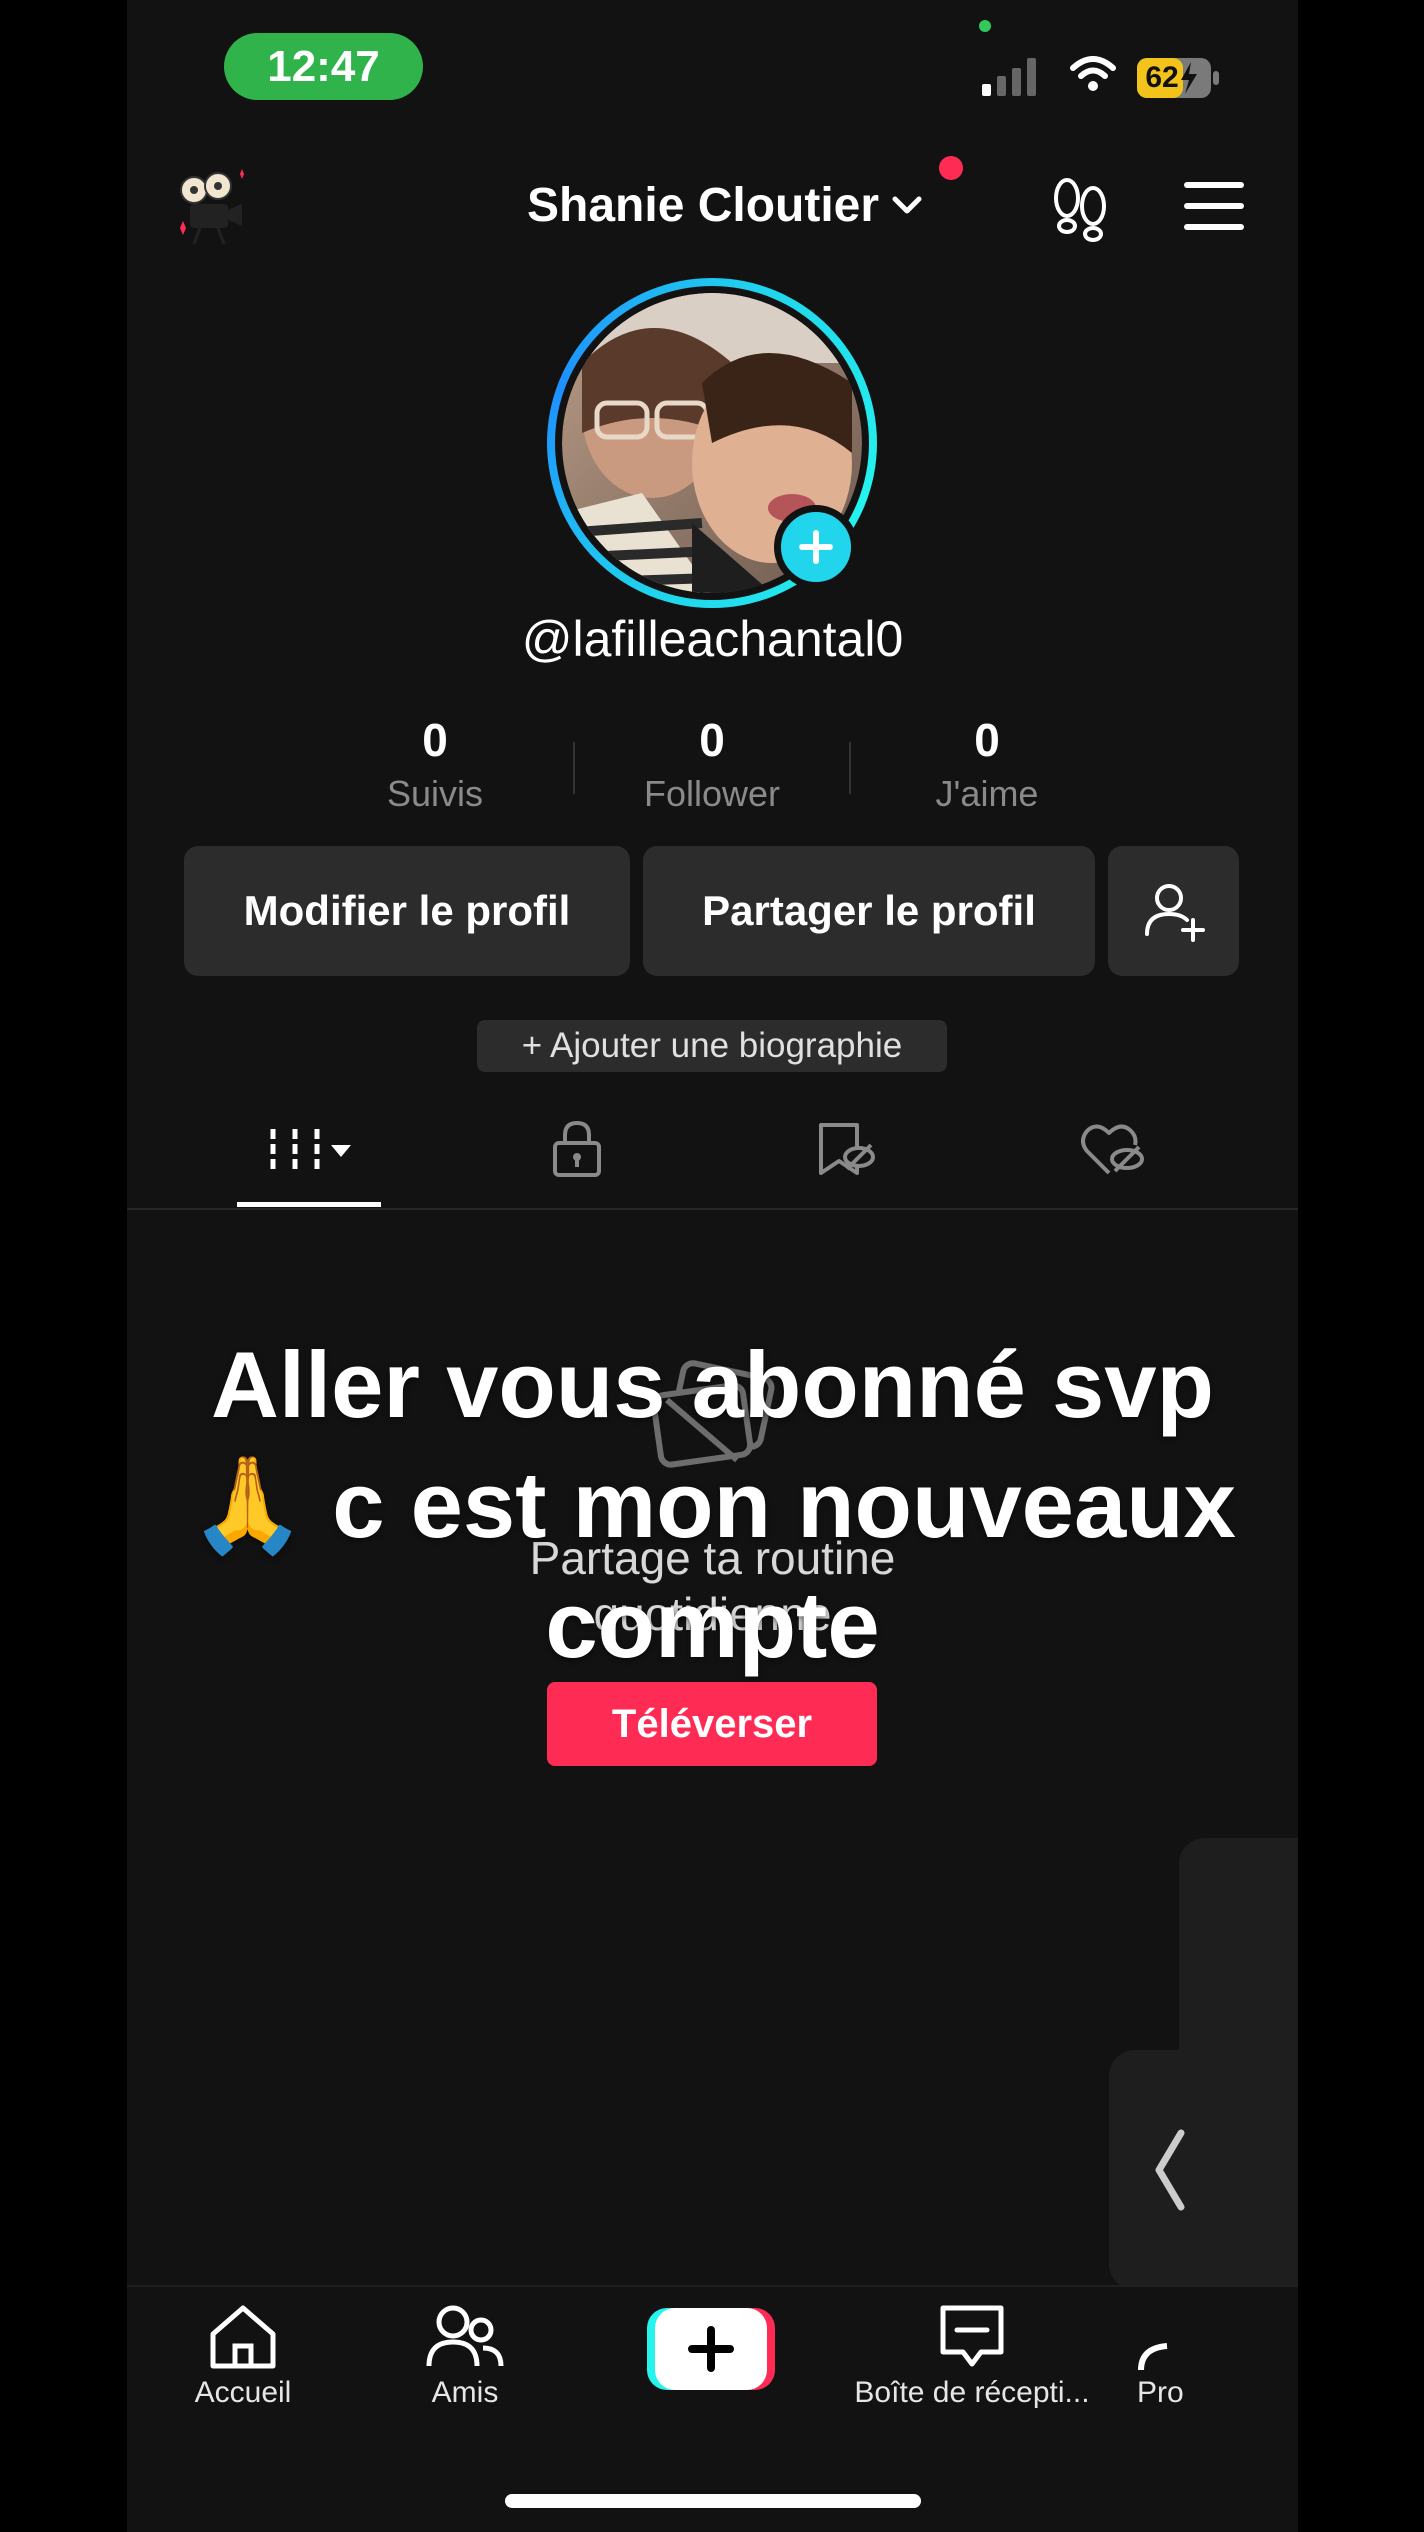  What do you see at coordinates (951, 168) in the screenshot?
I see `notification-dot` at bounding box center [951, 168].